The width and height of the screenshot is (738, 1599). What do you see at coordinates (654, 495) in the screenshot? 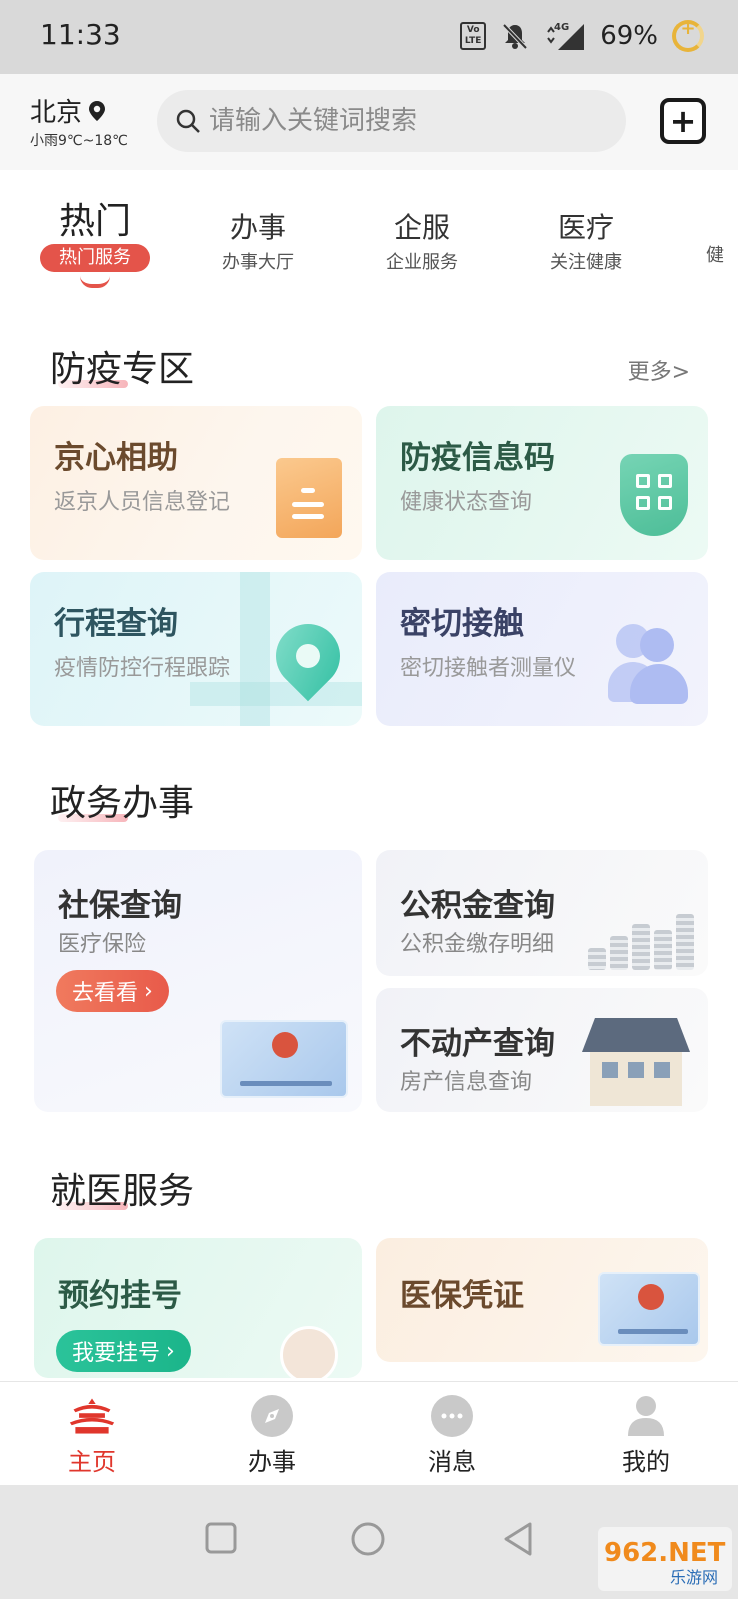
I see `qr-shield-icon` at bounding box center [654, 495].